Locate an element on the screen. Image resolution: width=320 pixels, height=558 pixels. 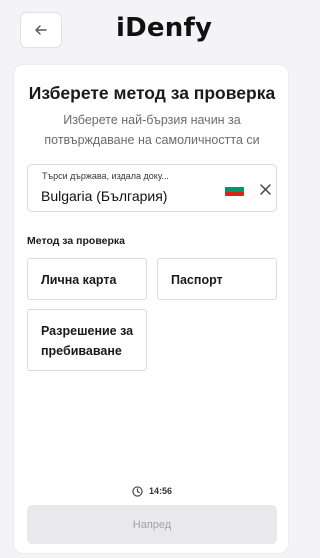
method-label: Метод за проверка is located at coordinates (76, 241).